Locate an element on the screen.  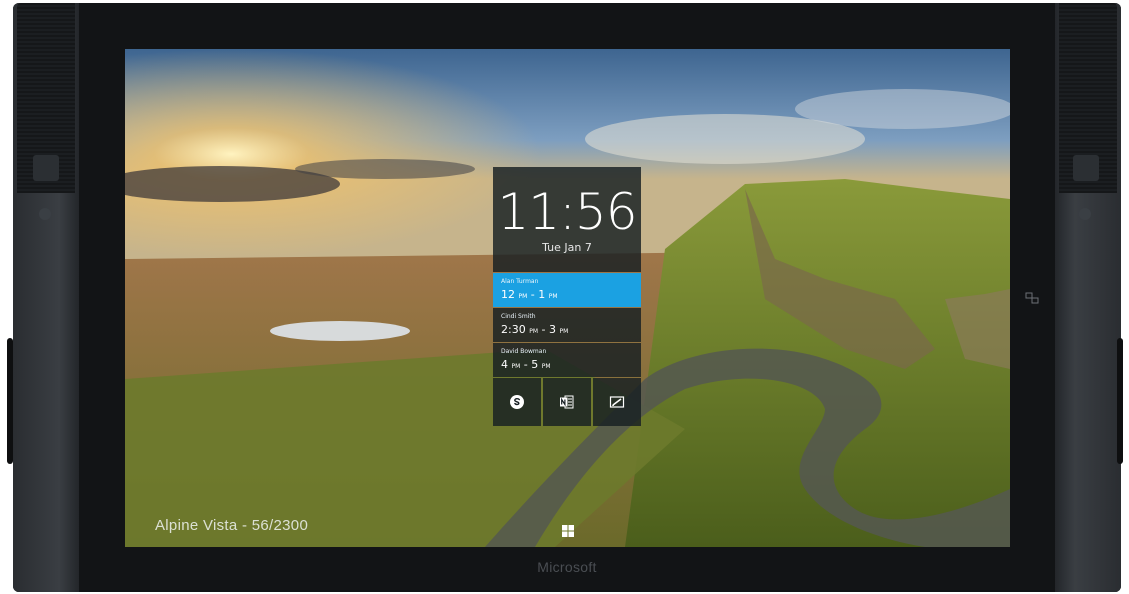
skype-icon is located at coordinates (517, 402).